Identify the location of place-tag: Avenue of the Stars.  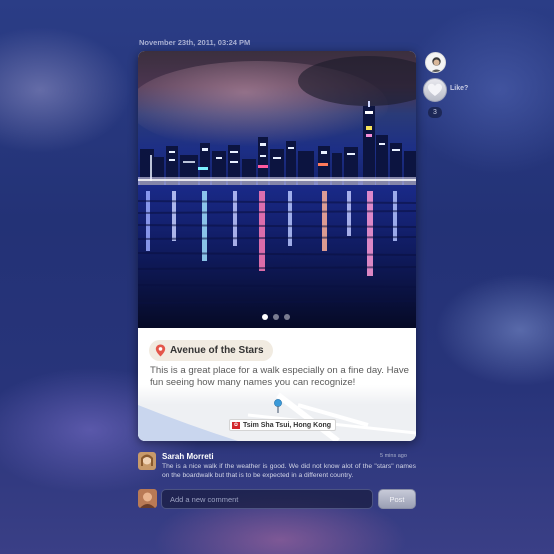
(211, 350).